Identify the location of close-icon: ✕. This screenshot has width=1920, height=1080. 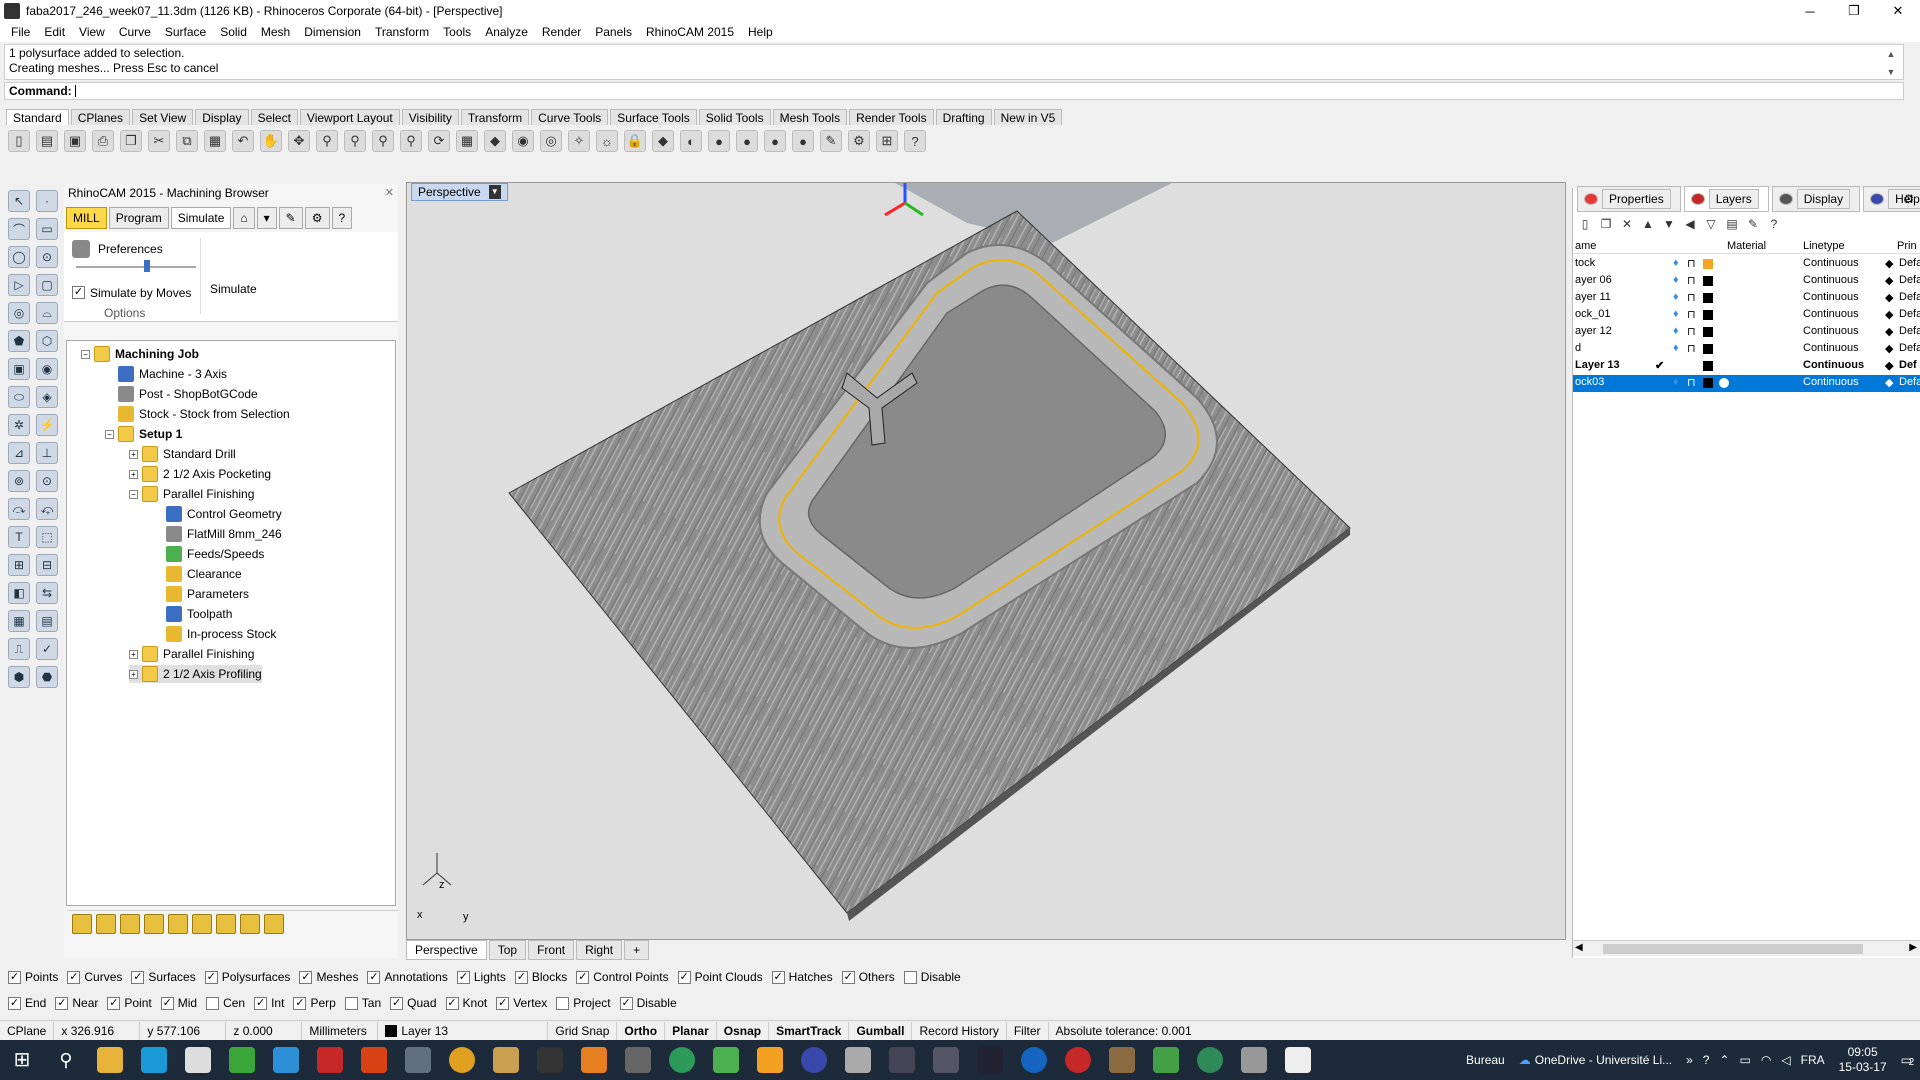
(1898, 11).